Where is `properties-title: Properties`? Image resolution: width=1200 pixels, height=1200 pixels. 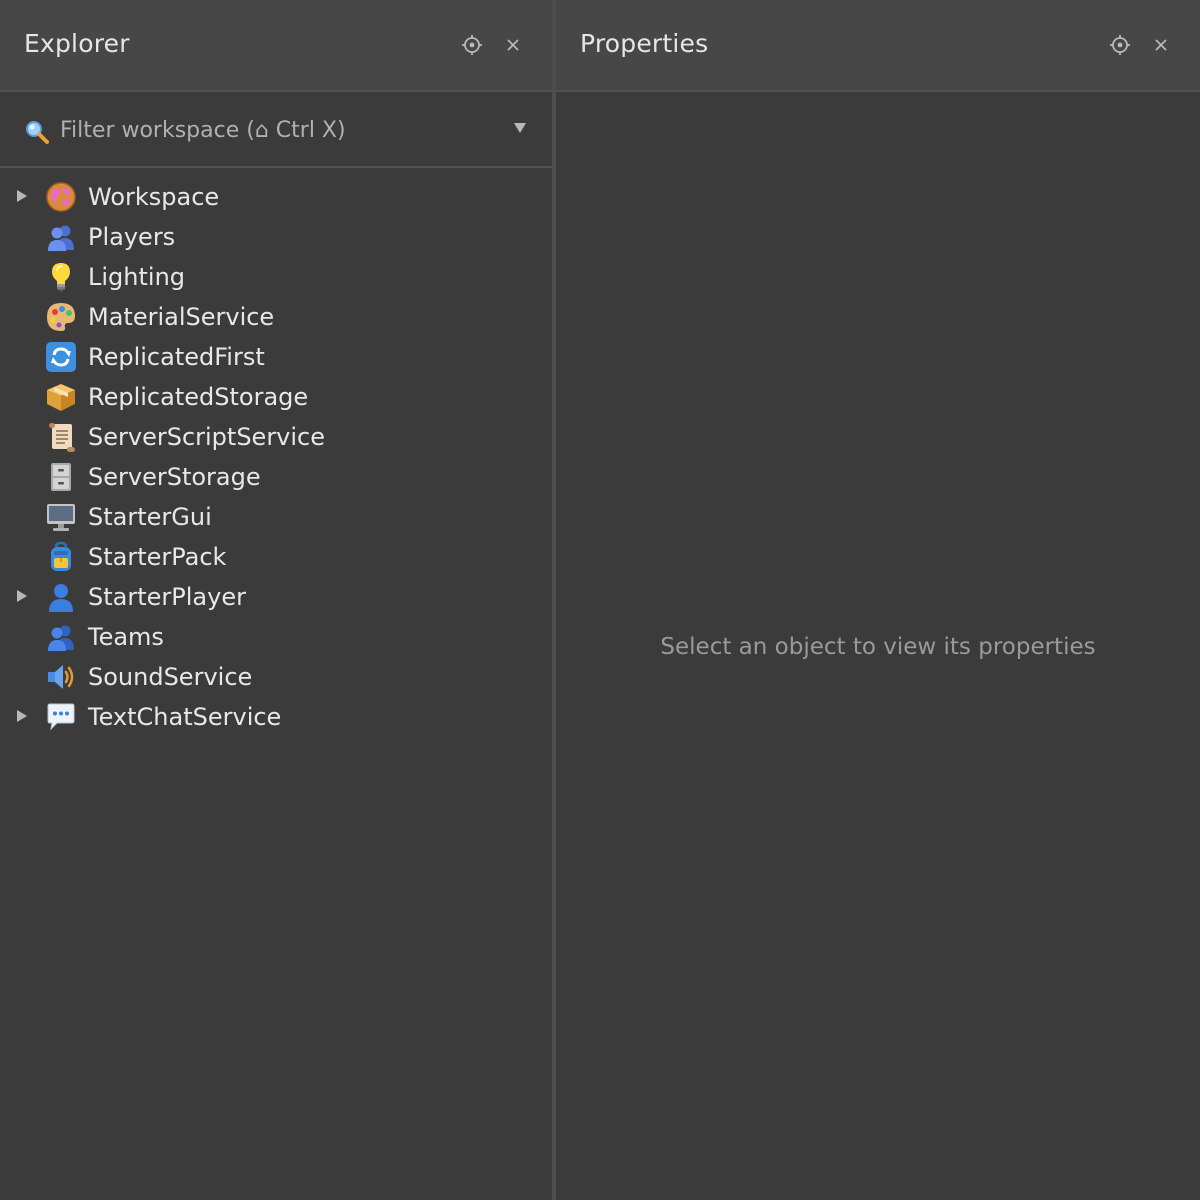
properties-title: Properties is located at coordinates (644, 43).